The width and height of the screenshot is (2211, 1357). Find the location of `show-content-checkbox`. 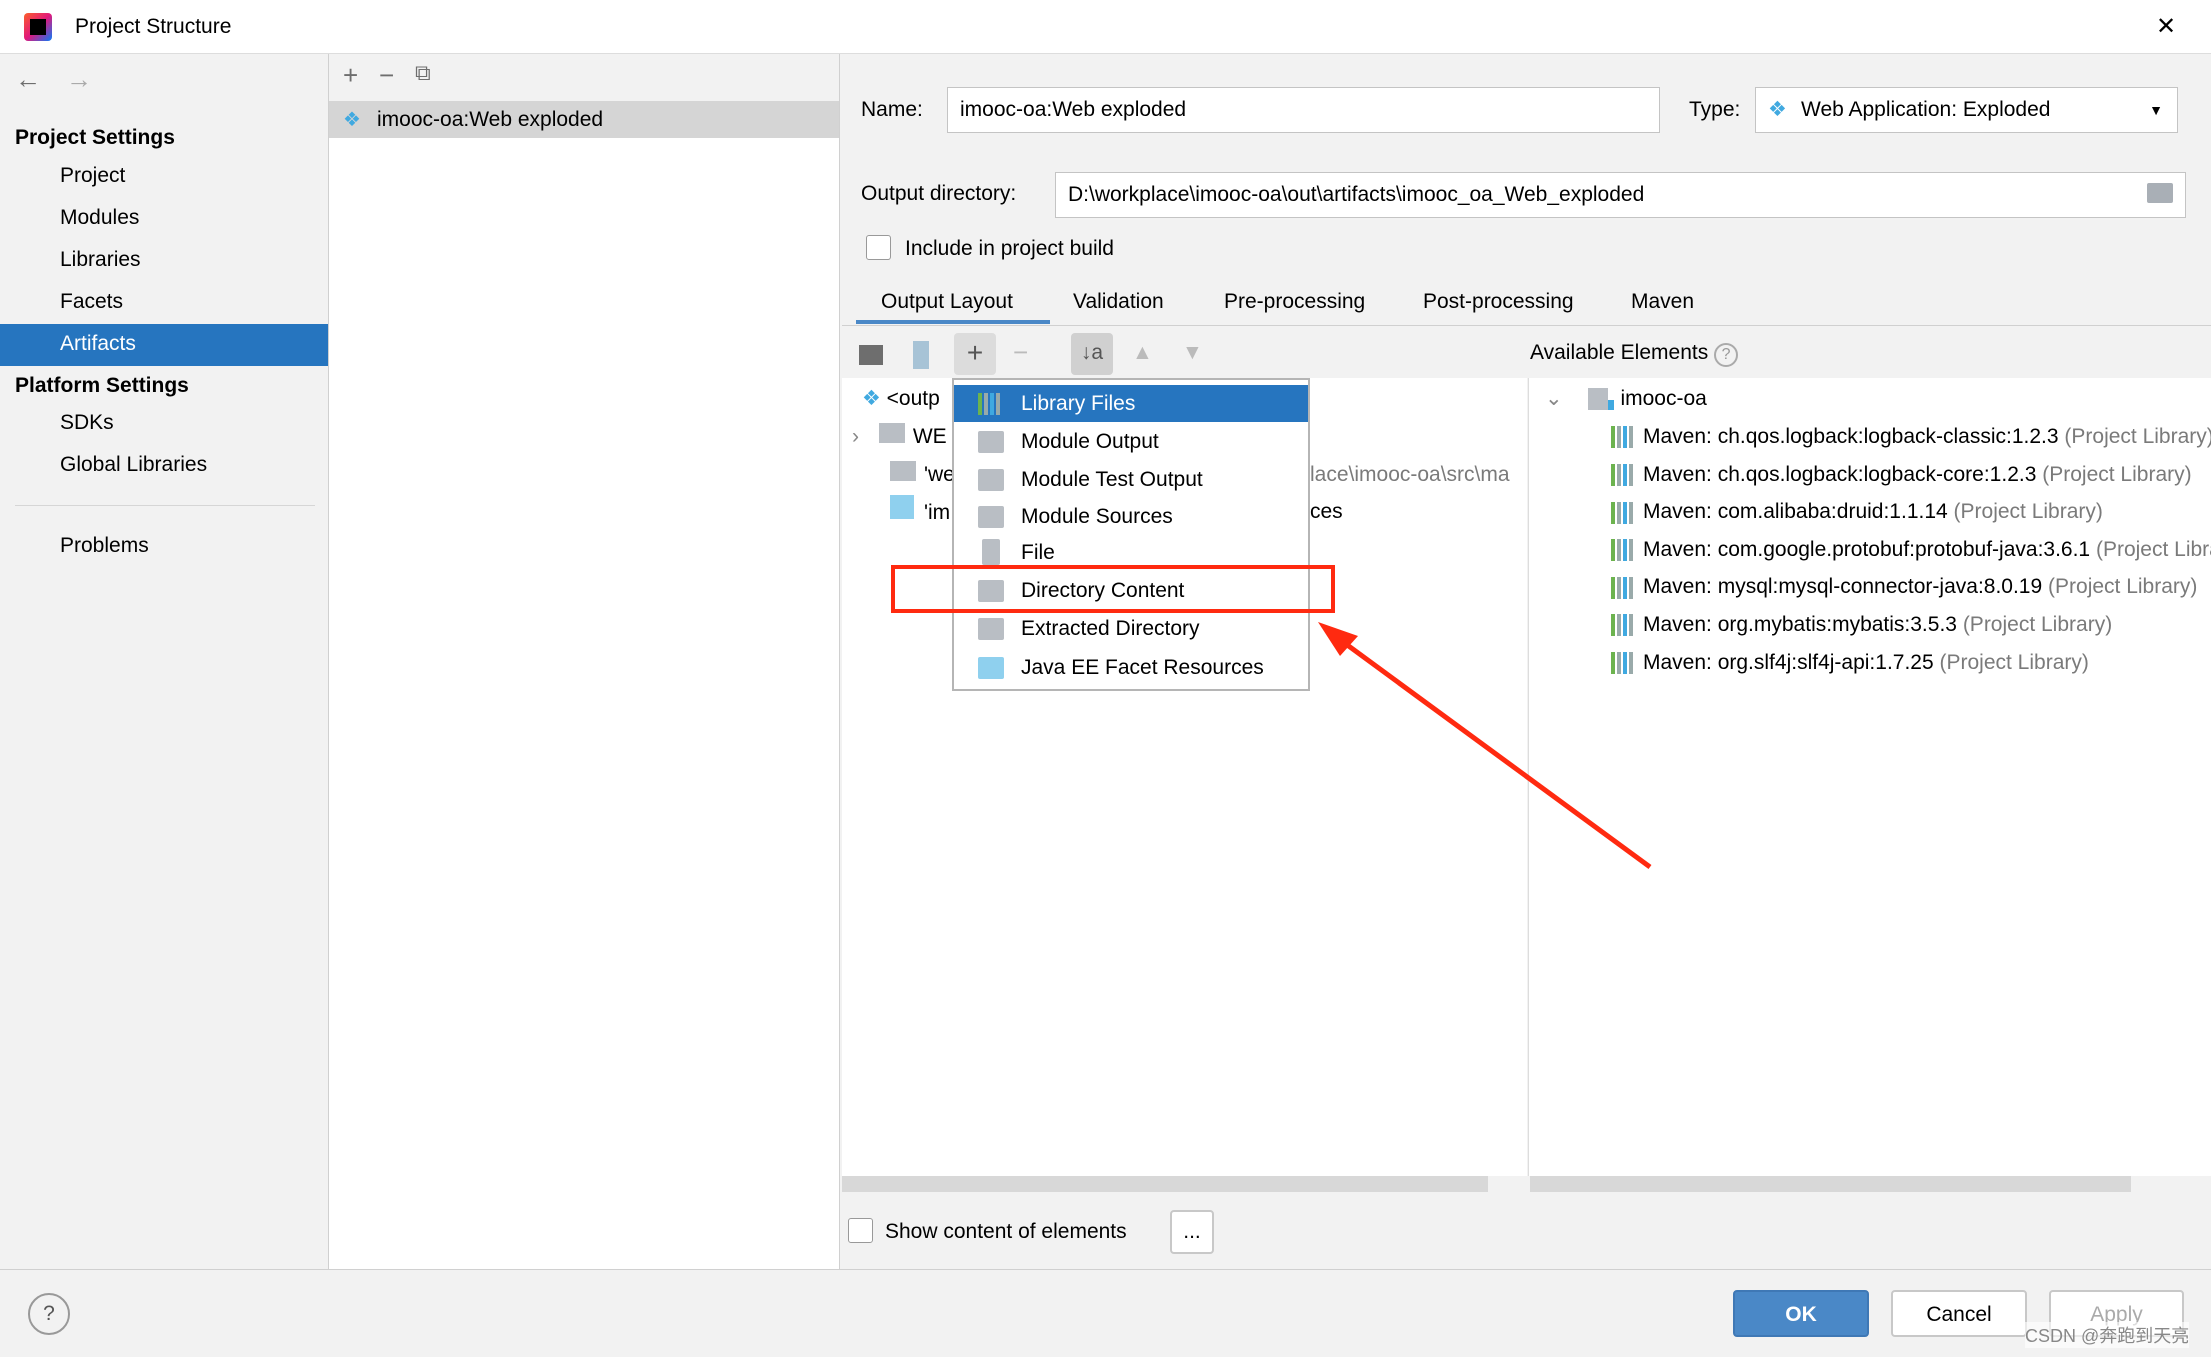

show-content-checkbox is located at coordinates (860, 1230).